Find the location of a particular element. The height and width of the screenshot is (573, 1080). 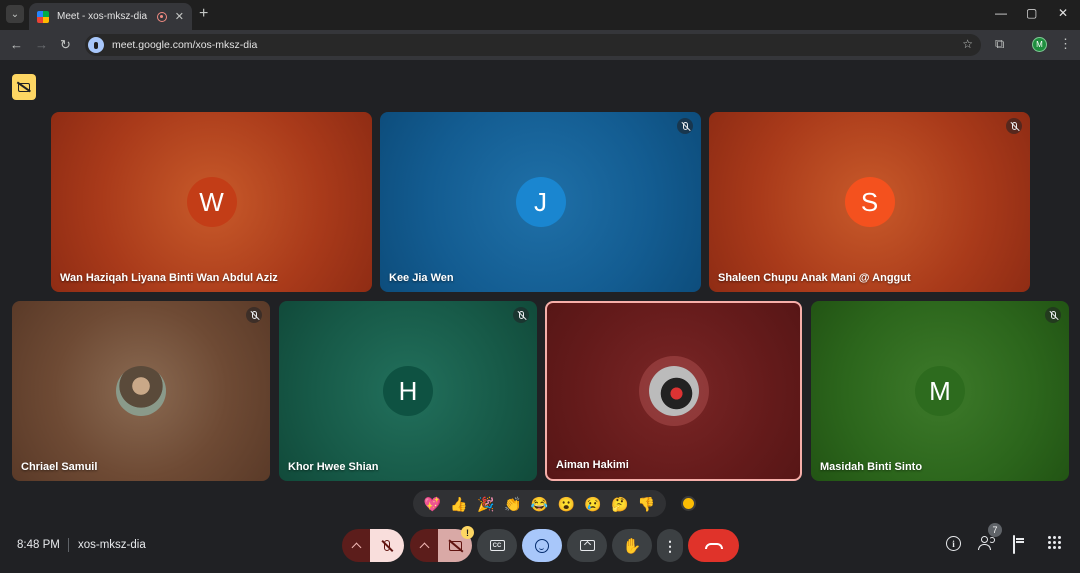

participant-tile: M Masidah Binti Sinto is located at coordinates (940, 391).